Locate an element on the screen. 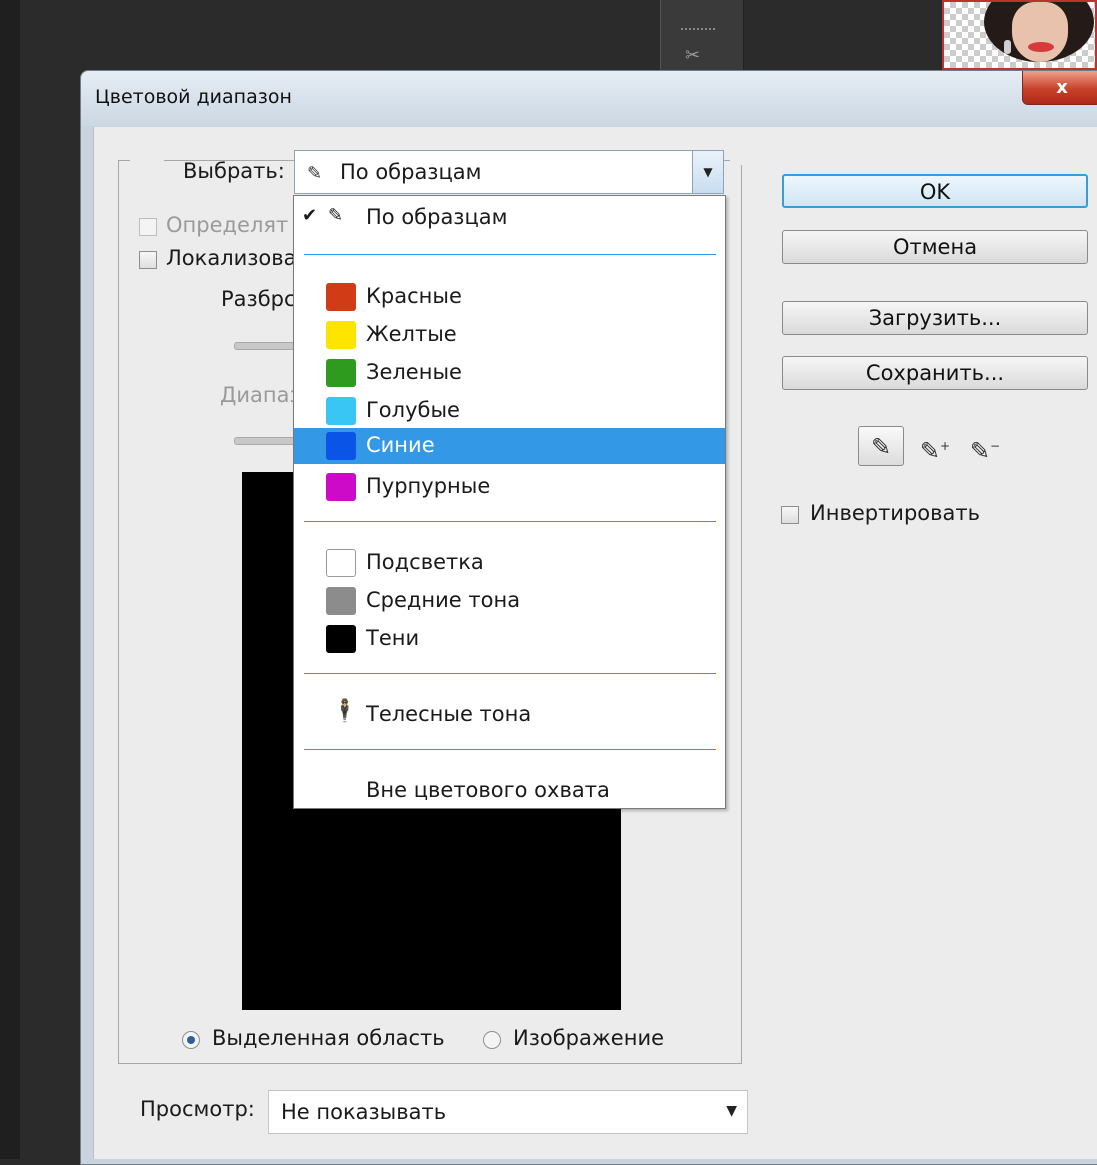  localized-label: Локализова is located at coordinates (231, 258).